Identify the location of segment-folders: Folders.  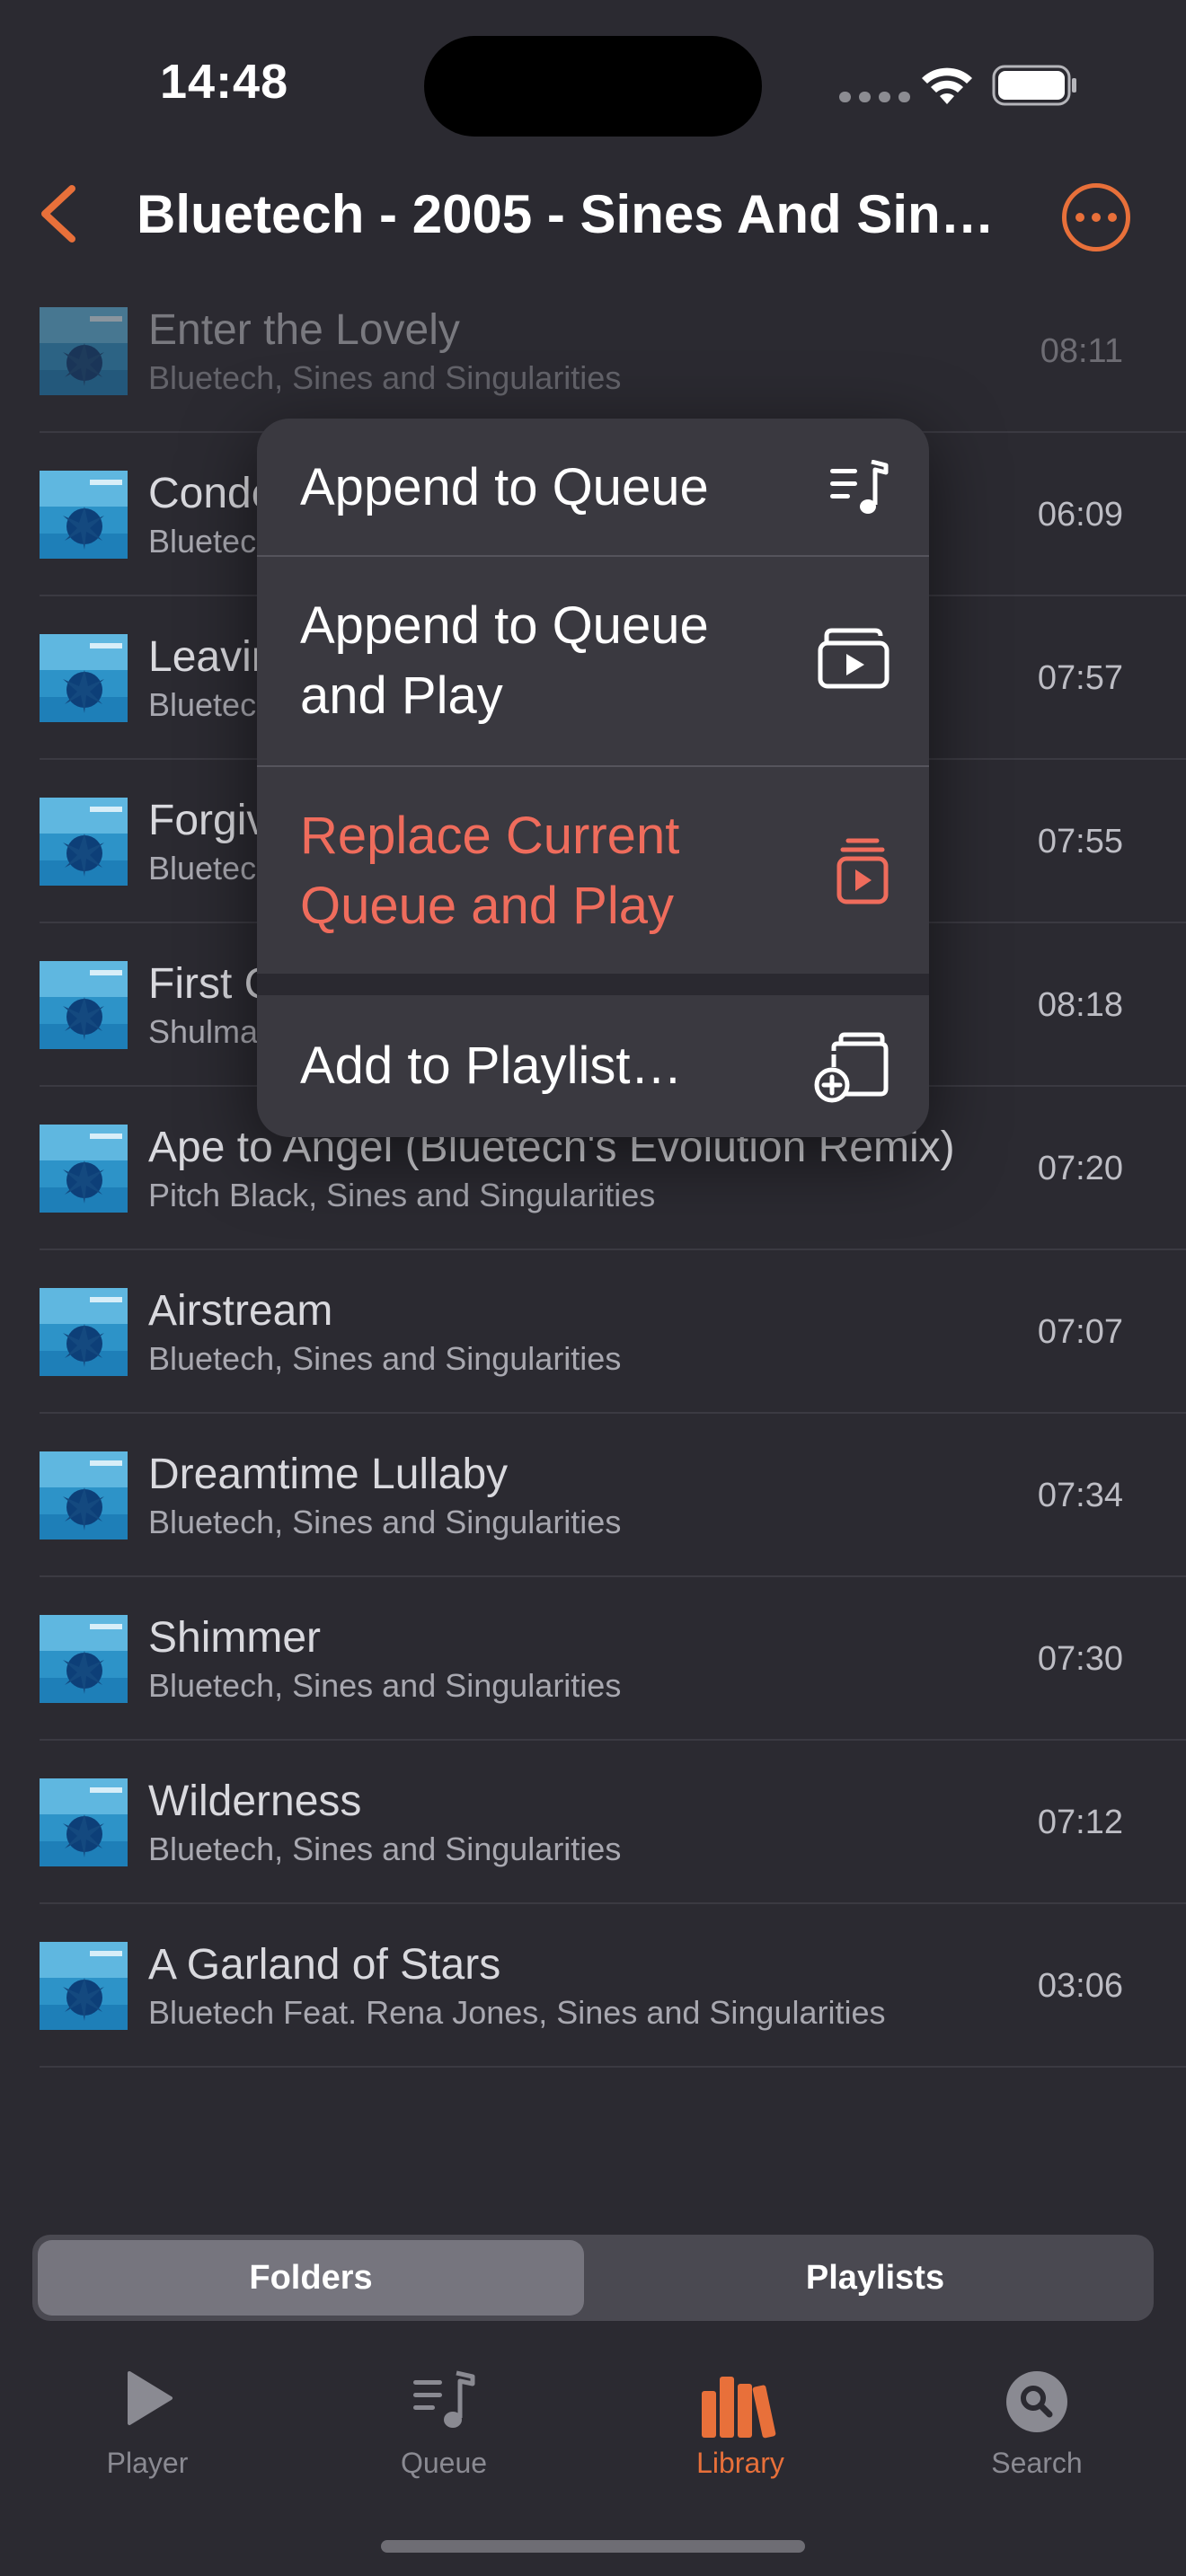
(311, 2278).